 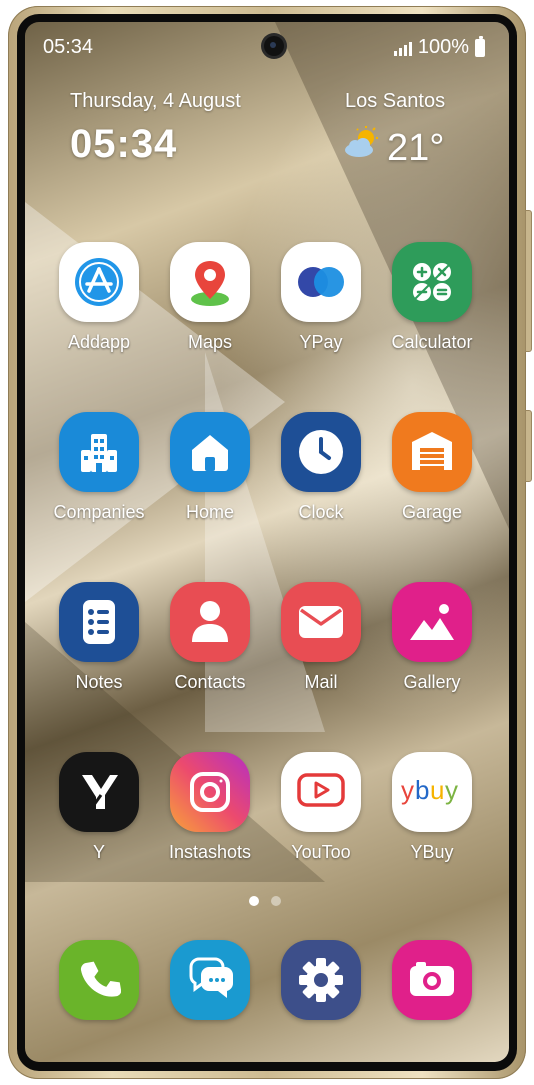 I want to click on dock-messages, so click(x=210, y=980).